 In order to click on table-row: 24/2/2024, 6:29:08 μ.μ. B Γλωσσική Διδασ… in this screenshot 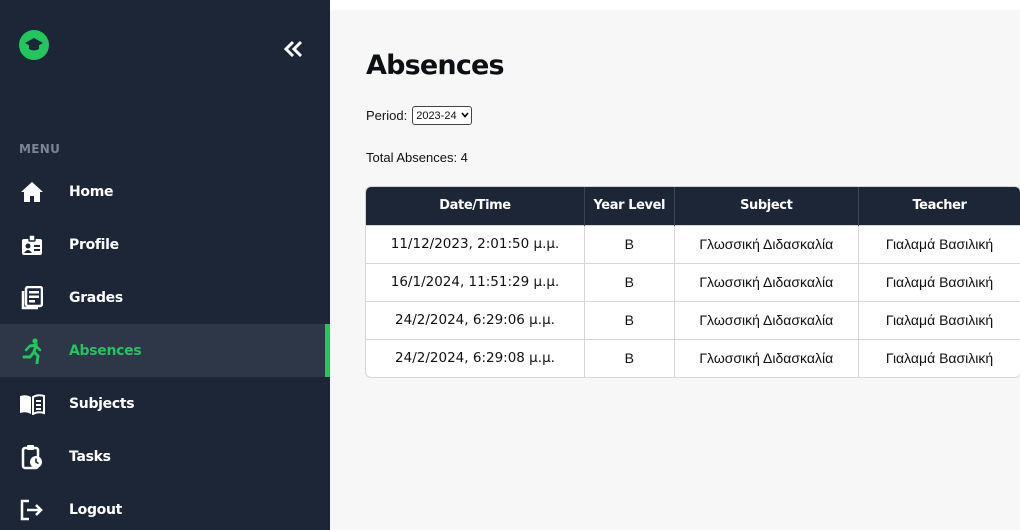, I will do `click(693, 357)`.